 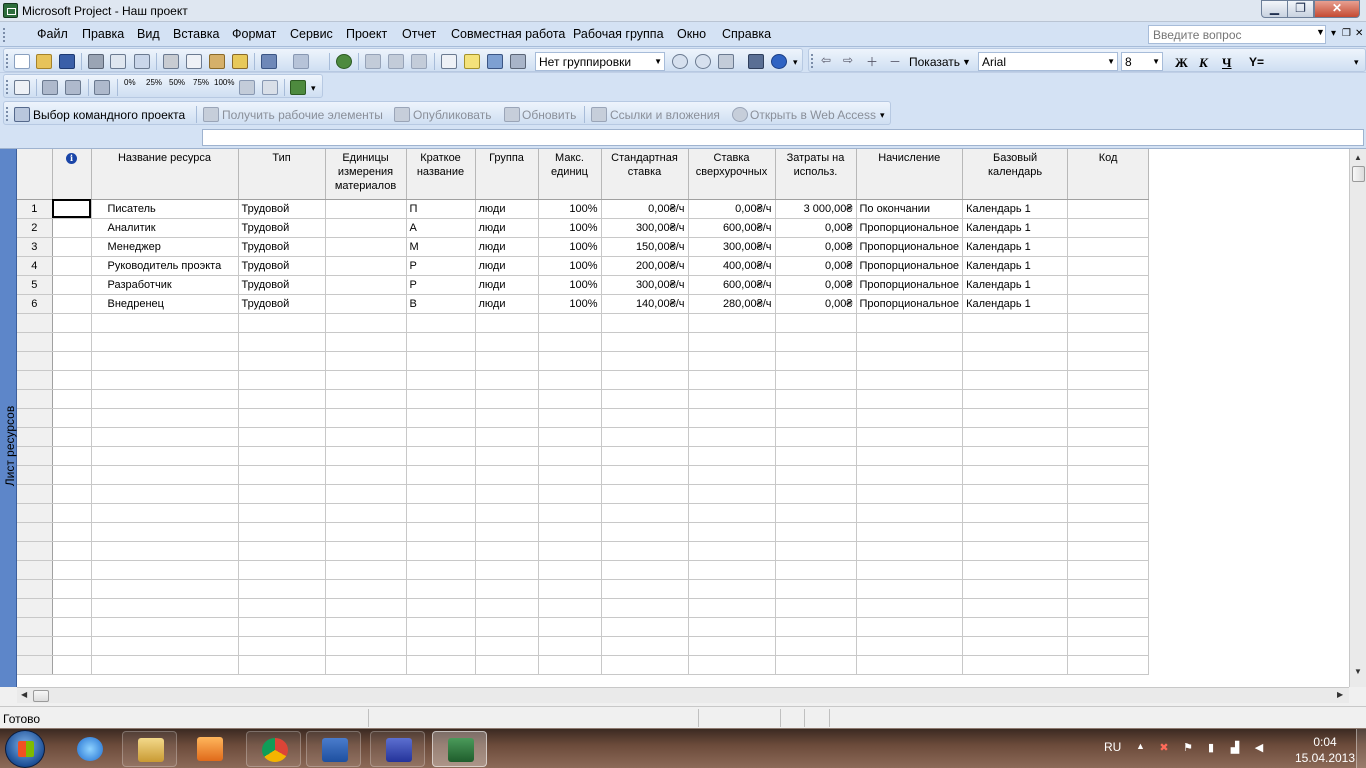 What do you see at coordinates (508, 34) in the screenshot?
I see `menu-collaborate: Совместная работа` at bounding box center [508, 34].